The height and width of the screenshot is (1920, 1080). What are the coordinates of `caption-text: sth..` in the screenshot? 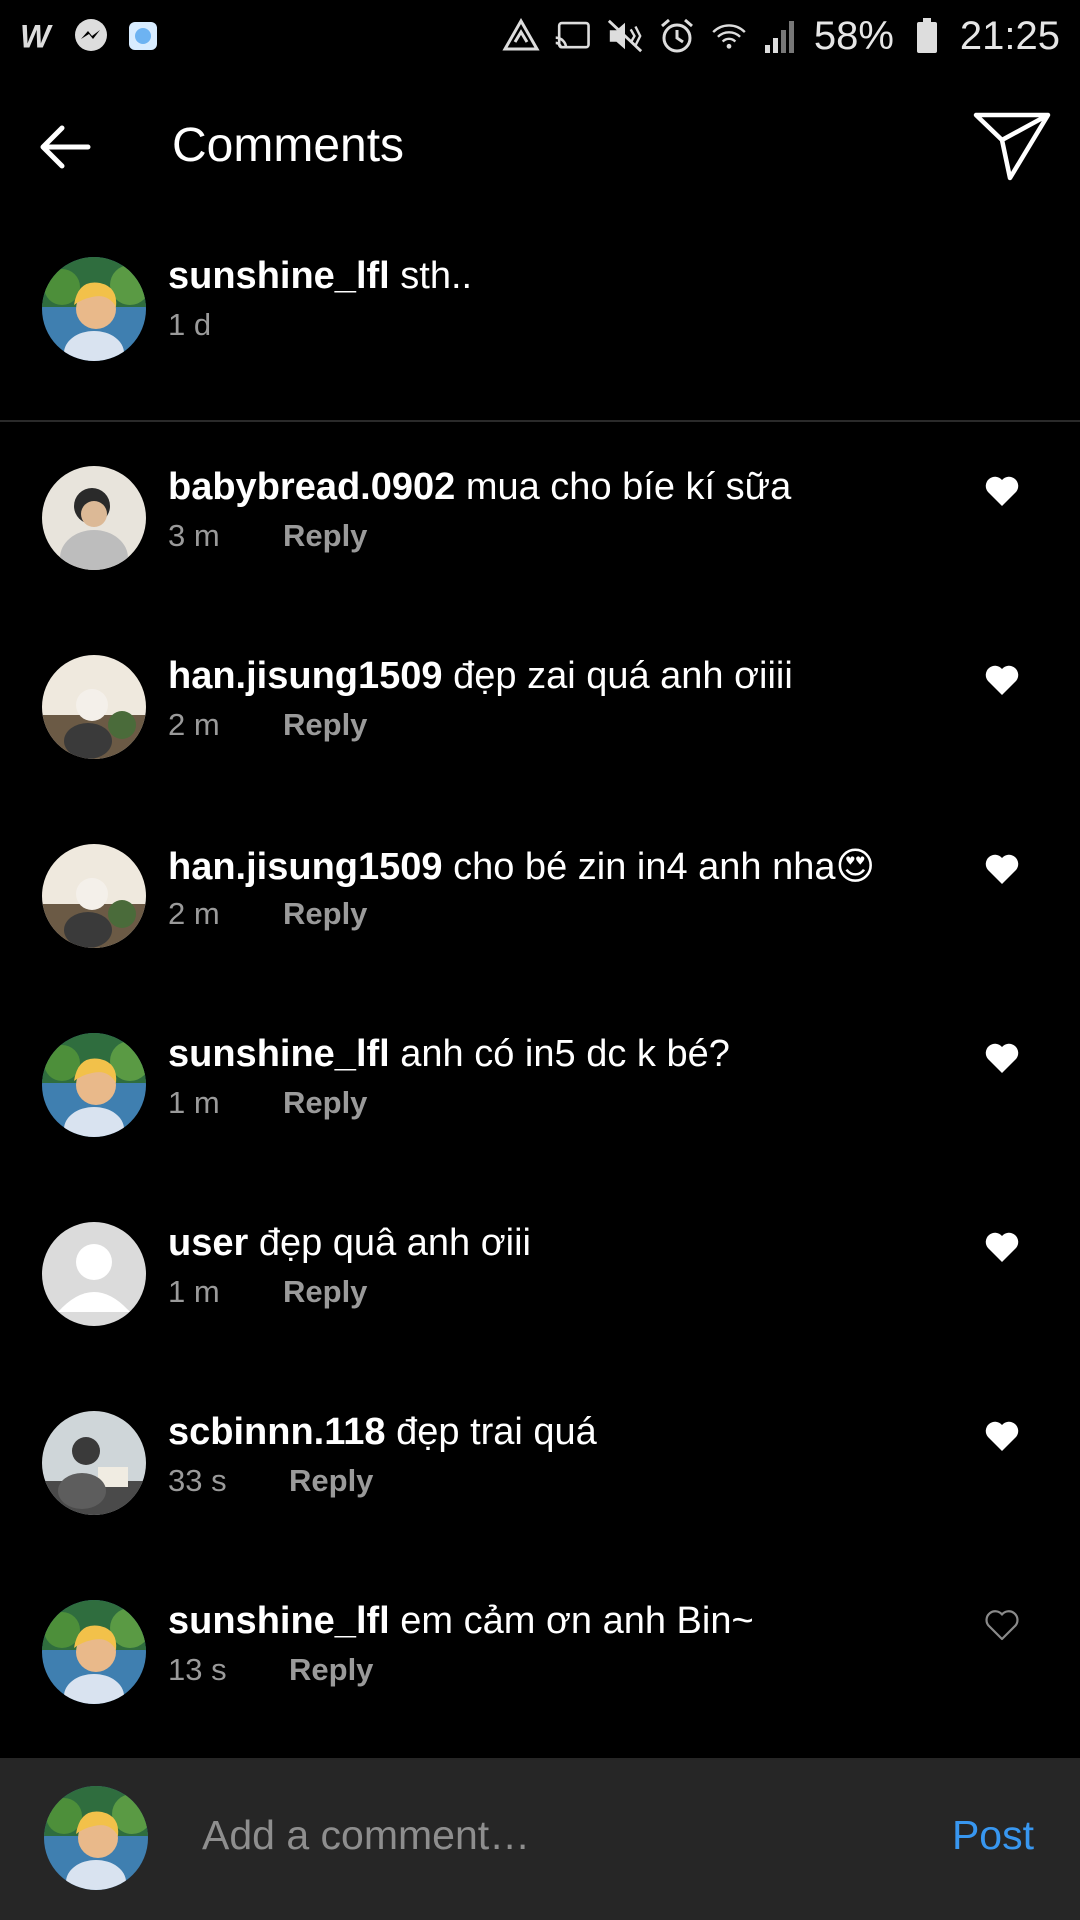 It's located at (436, 276).